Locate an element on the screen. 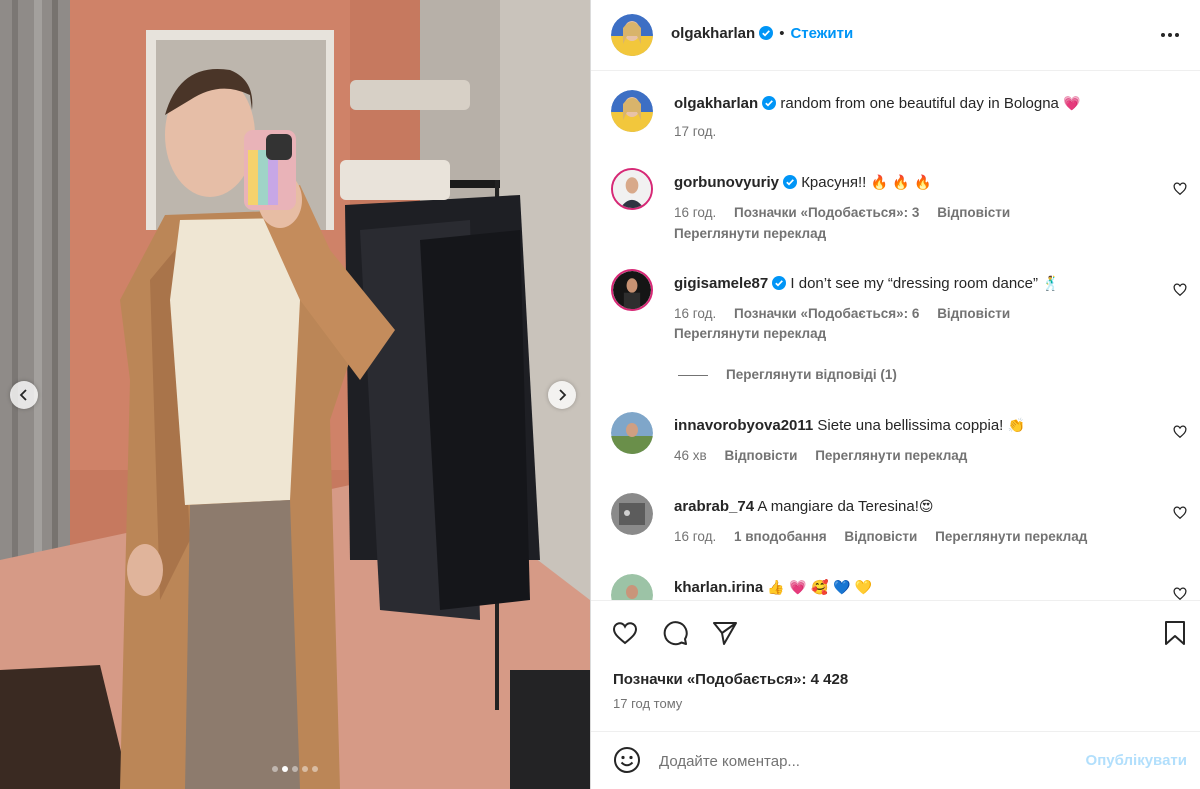  comment-icon is located at coordinates (675, 633).